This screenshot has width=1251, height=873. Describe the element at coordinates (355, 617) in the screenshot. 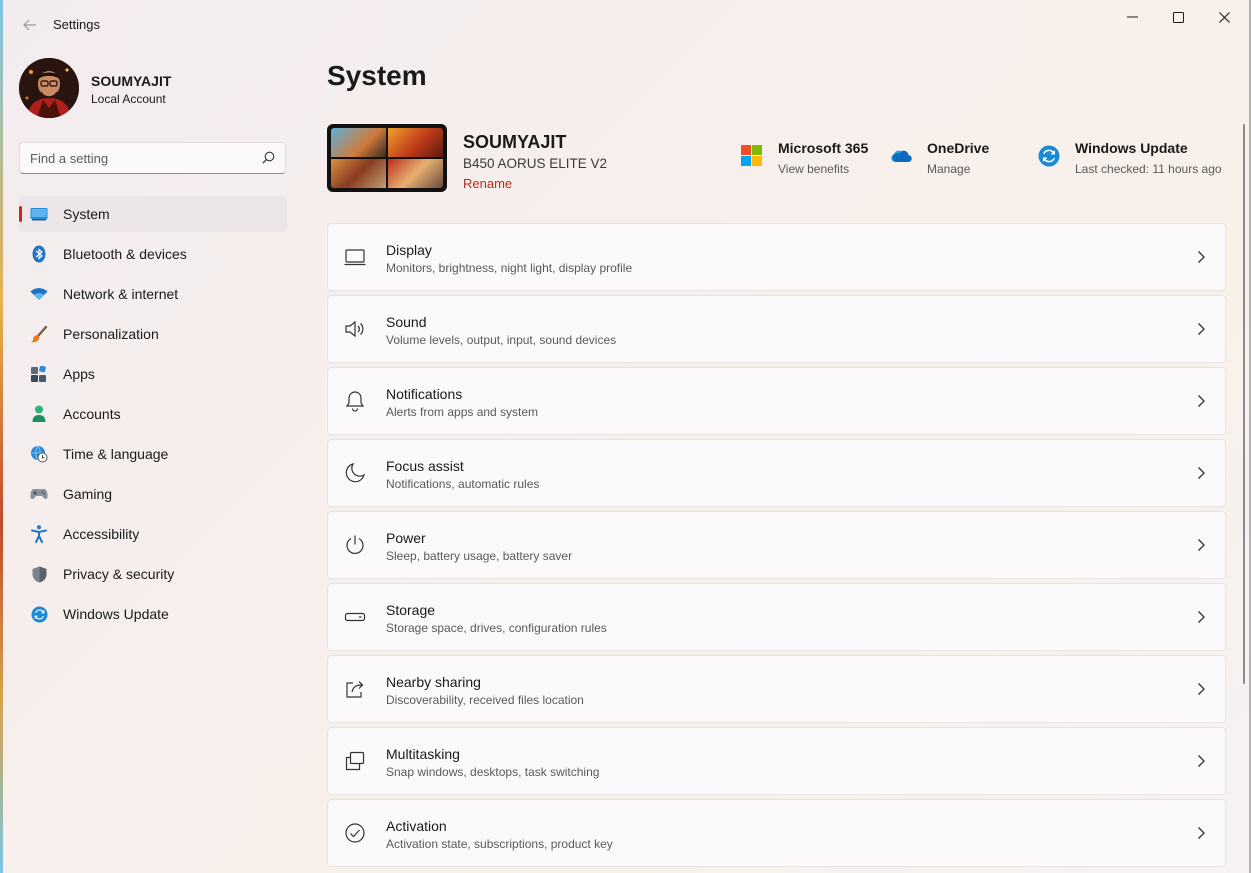

I see `storage-icon` at that location.